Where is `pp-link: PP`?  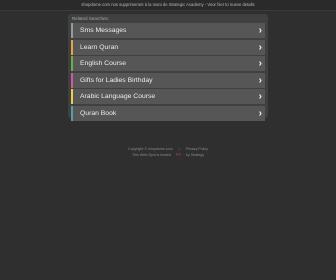 pp-link: PP is located at coordinates (178, 155).